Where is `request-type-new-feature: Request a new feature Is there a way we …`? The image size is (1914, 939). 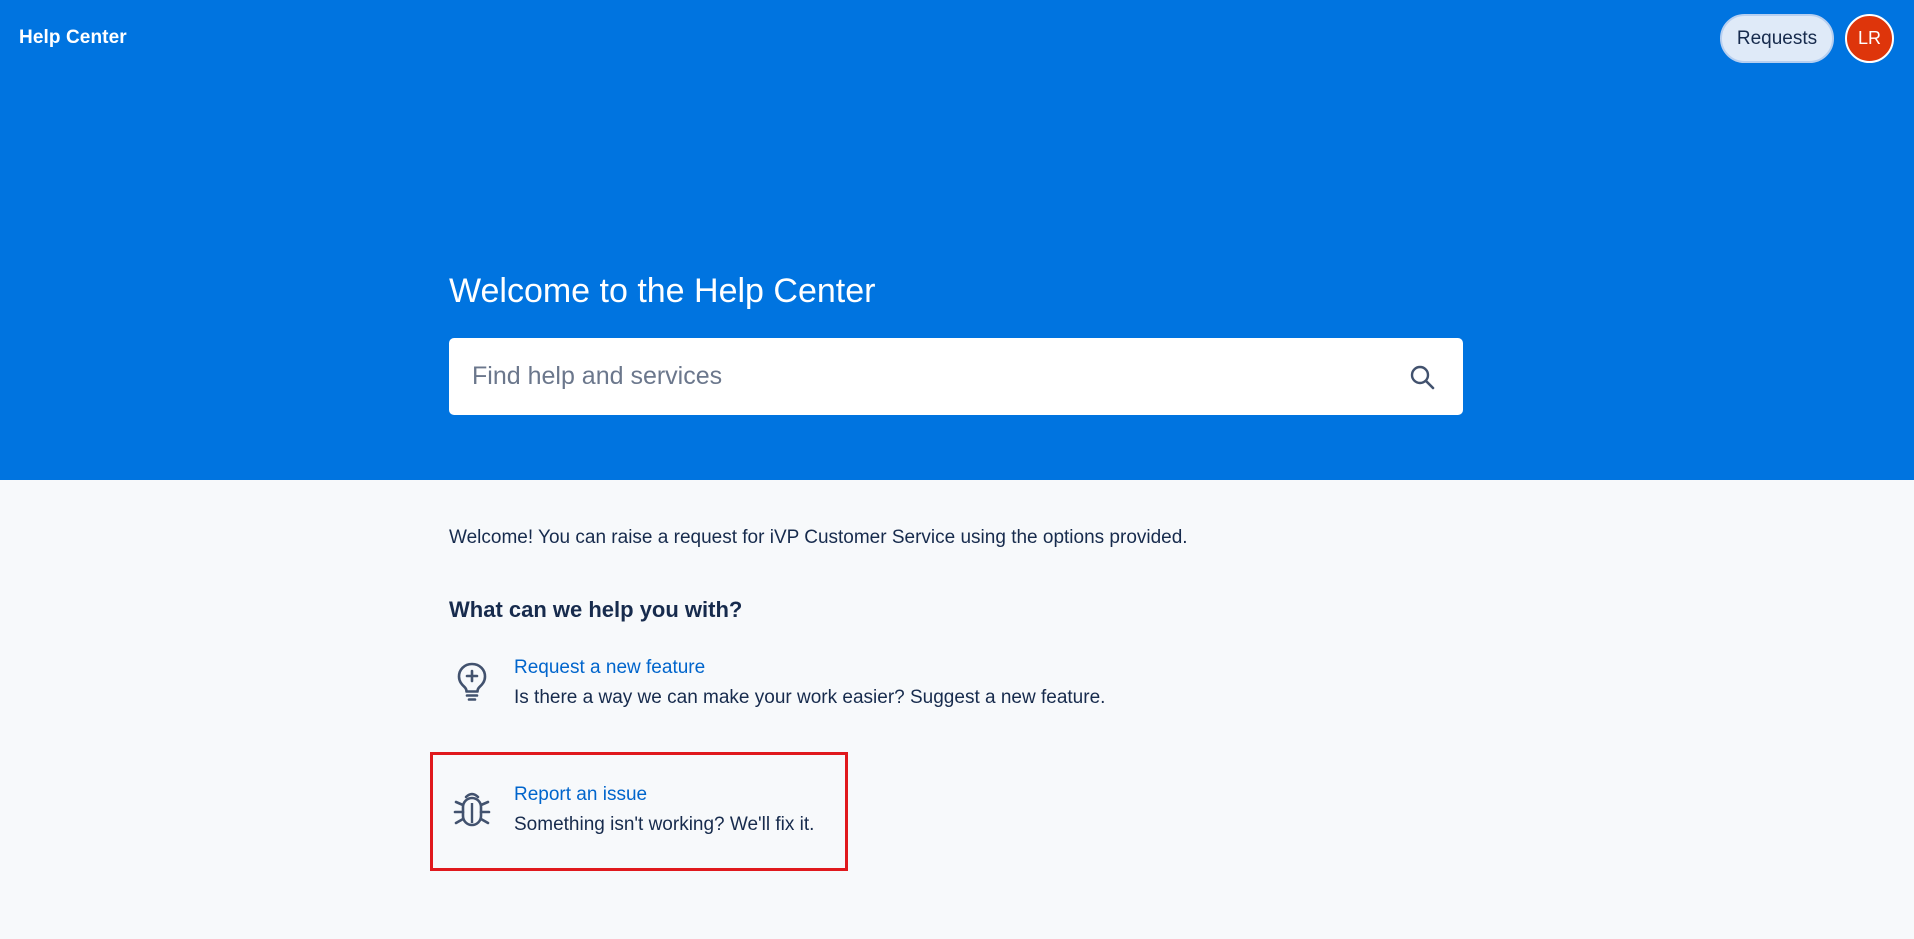
request-type-new-feature: Request a new feature Is there a way we … is located at coordinates (767, 691).